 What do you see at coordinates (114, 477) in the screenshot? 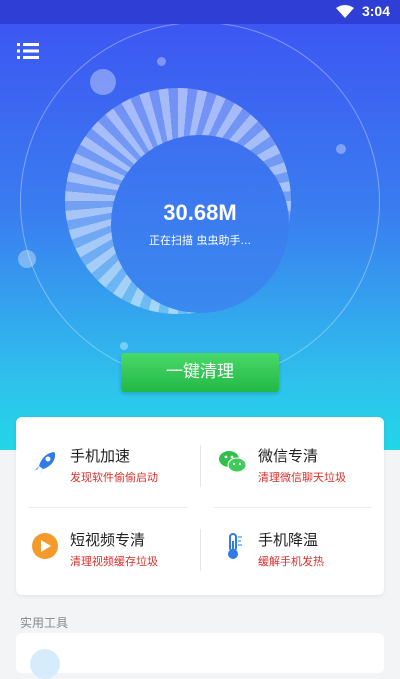
I see `feature-subtitle: 发现软件偷偷启动` at bounding box center [114, 477].